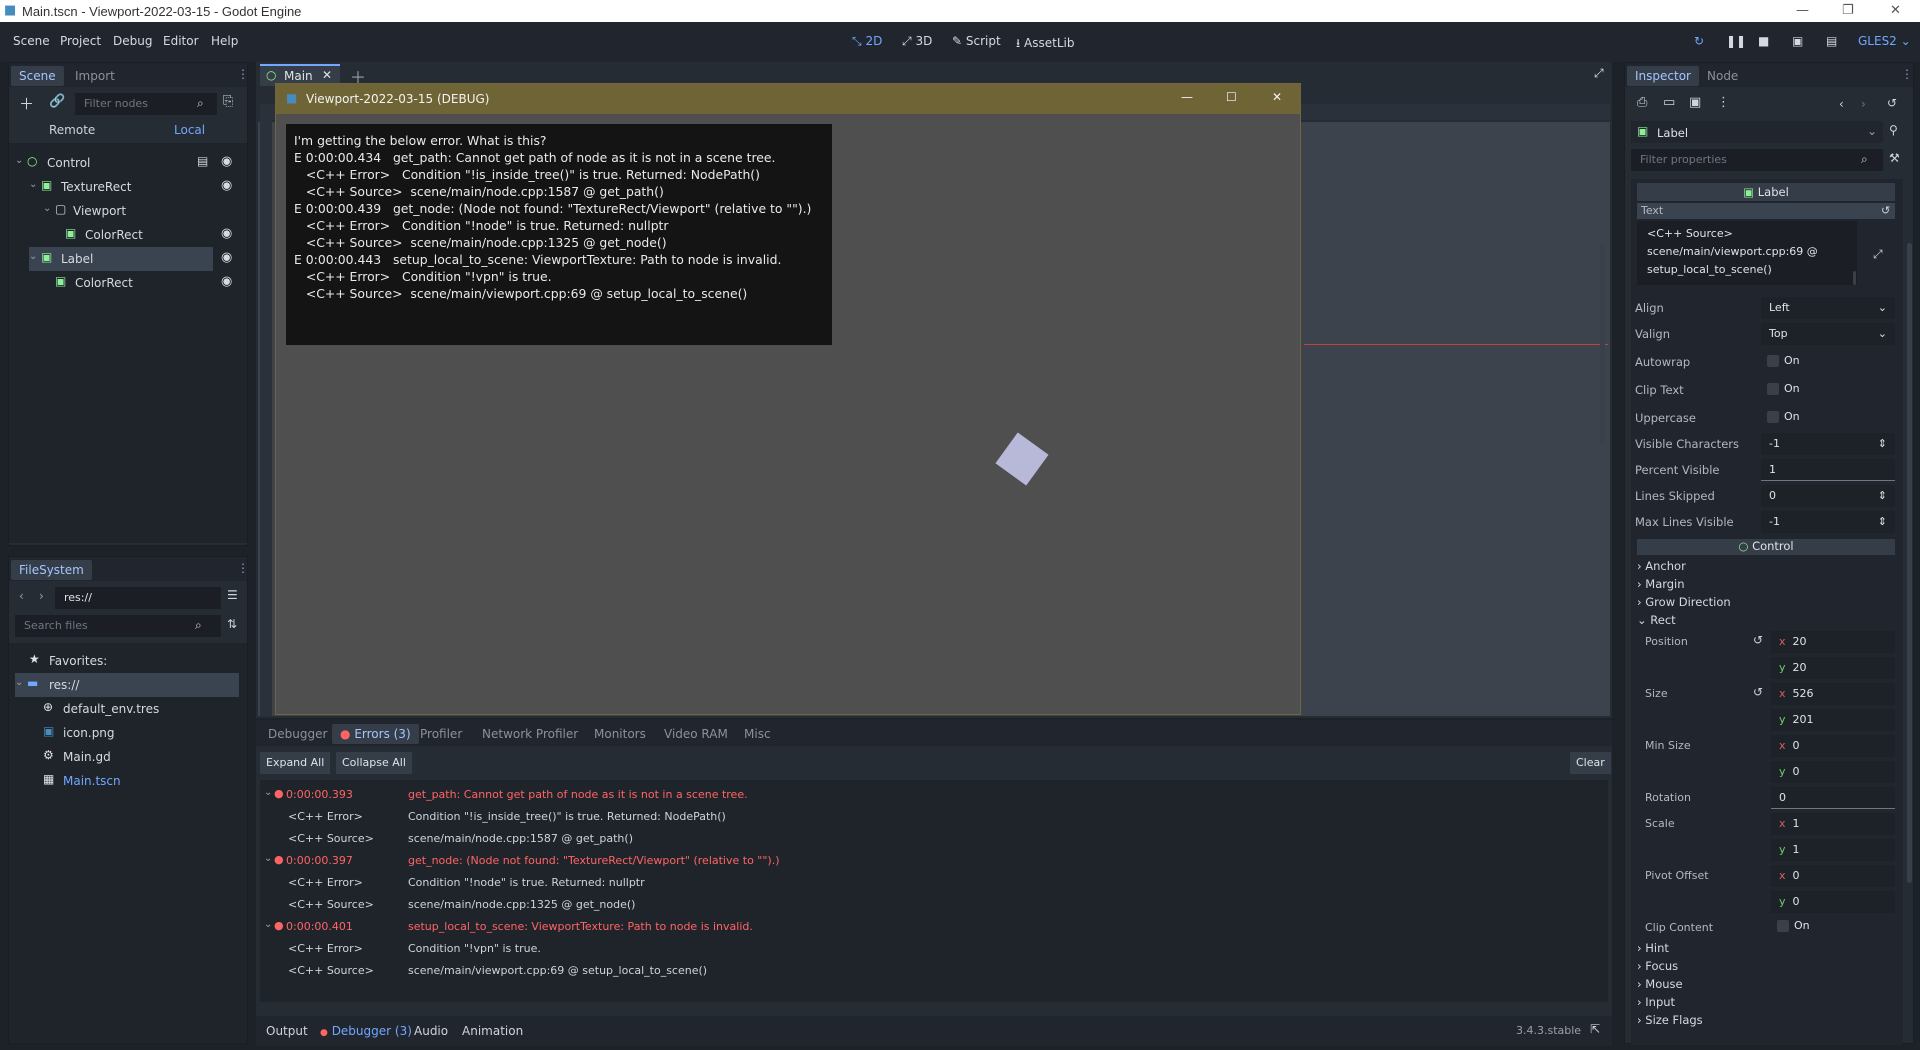  Describe the element at coordinates (26, 103) in the screenshot. I see `add-node-icon: ＋` at that location.